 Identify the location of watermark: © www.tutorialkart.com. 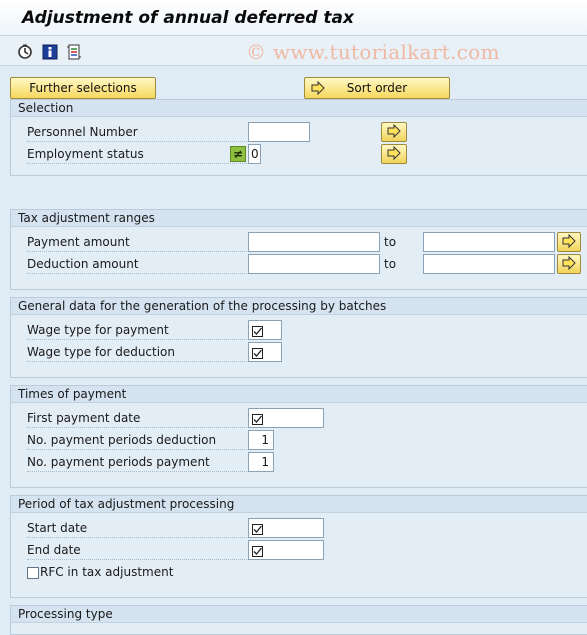
(373, 52).